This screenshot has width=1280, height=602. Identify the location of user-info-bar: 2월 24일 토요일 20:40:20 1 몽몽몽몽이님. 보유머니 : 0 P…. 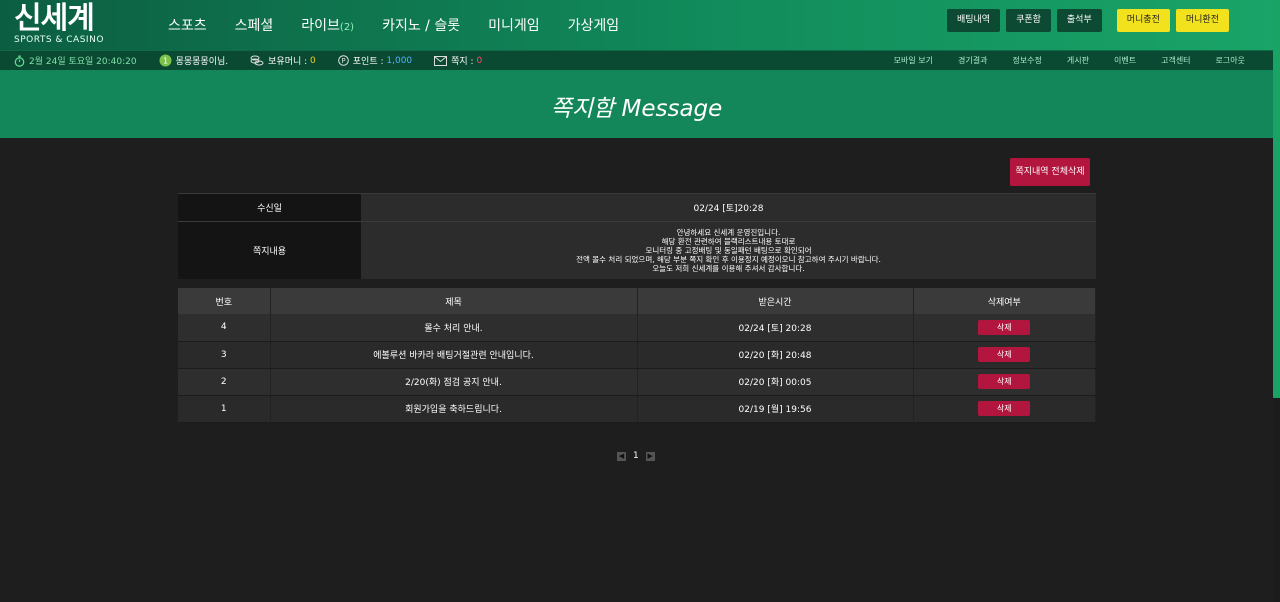
(636, 60).